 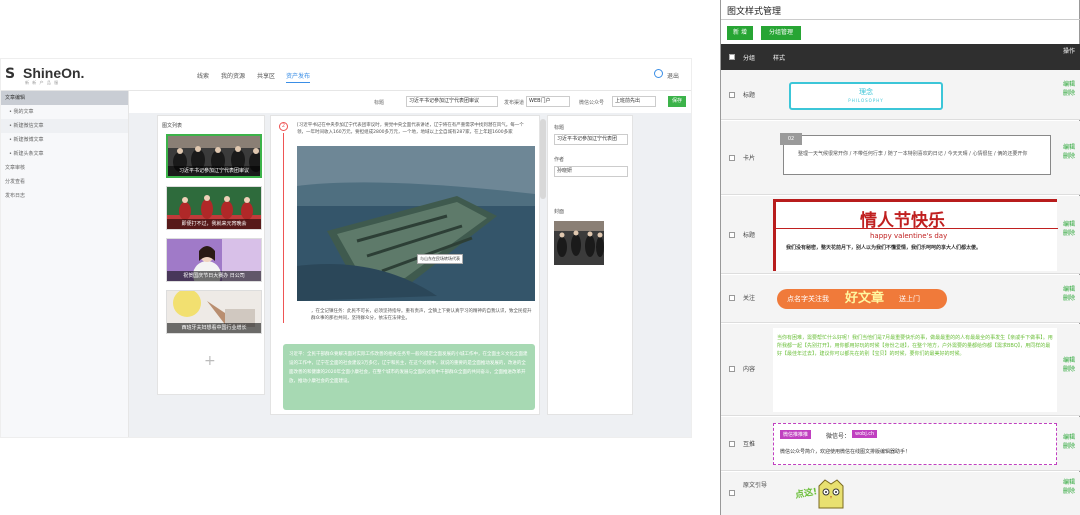 What do you see at coordinates (909, 299) in the screenshot?
I see `follow-text-c: 送上门` at bounding box center [909, 299].